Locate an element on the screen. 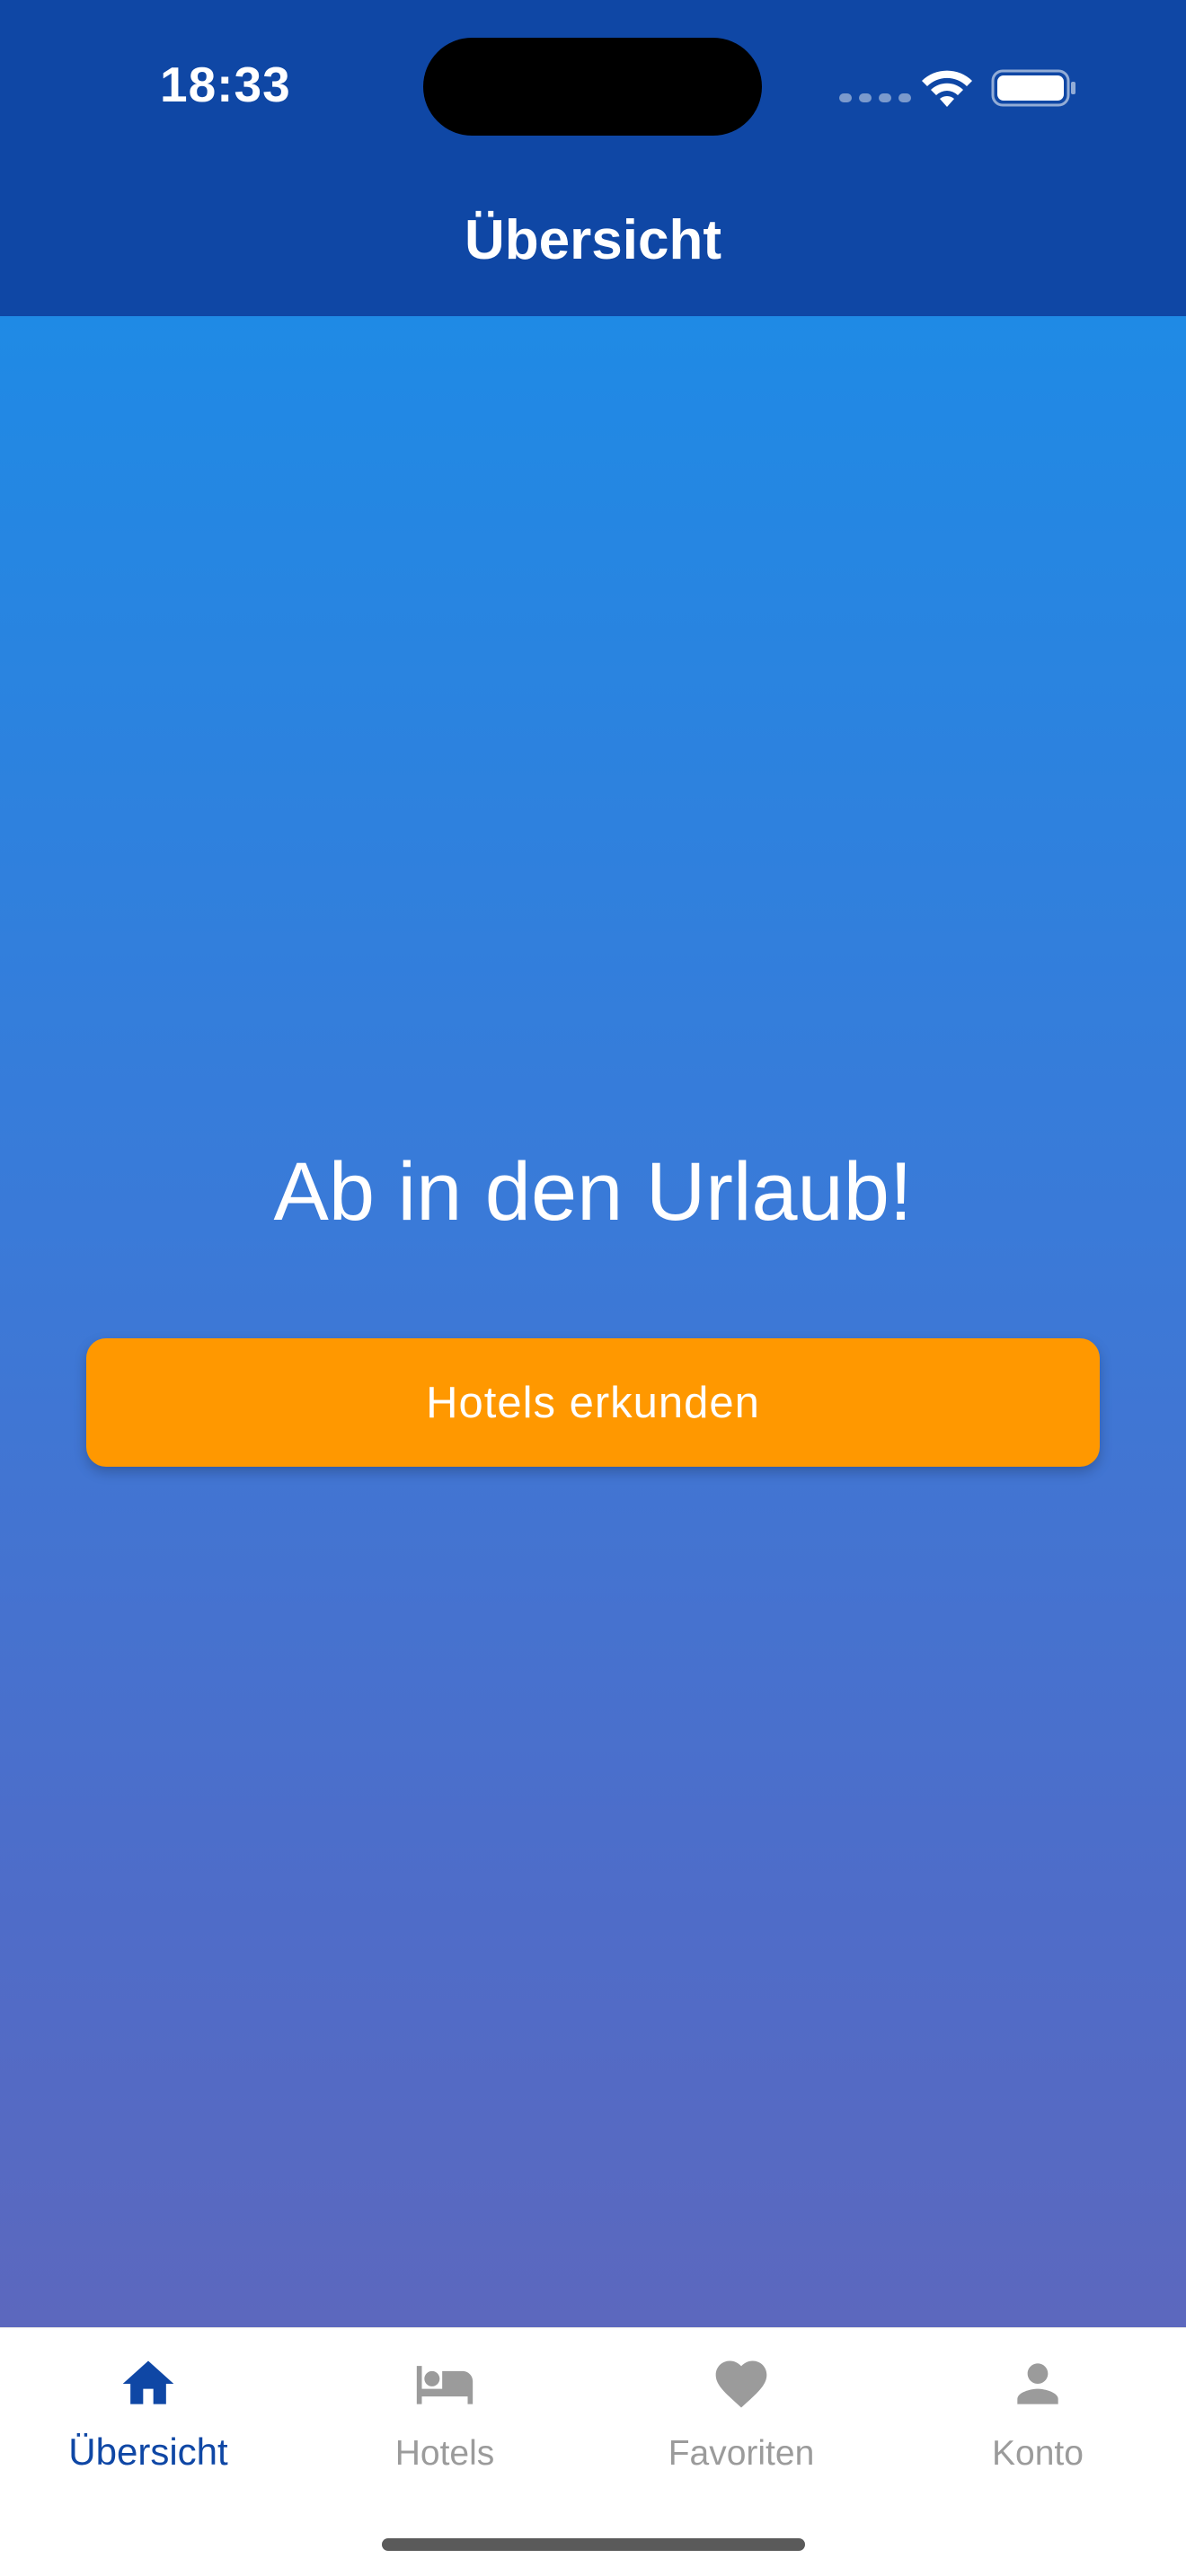  tab-label: Konto is located at coordinates (1038, 2453).